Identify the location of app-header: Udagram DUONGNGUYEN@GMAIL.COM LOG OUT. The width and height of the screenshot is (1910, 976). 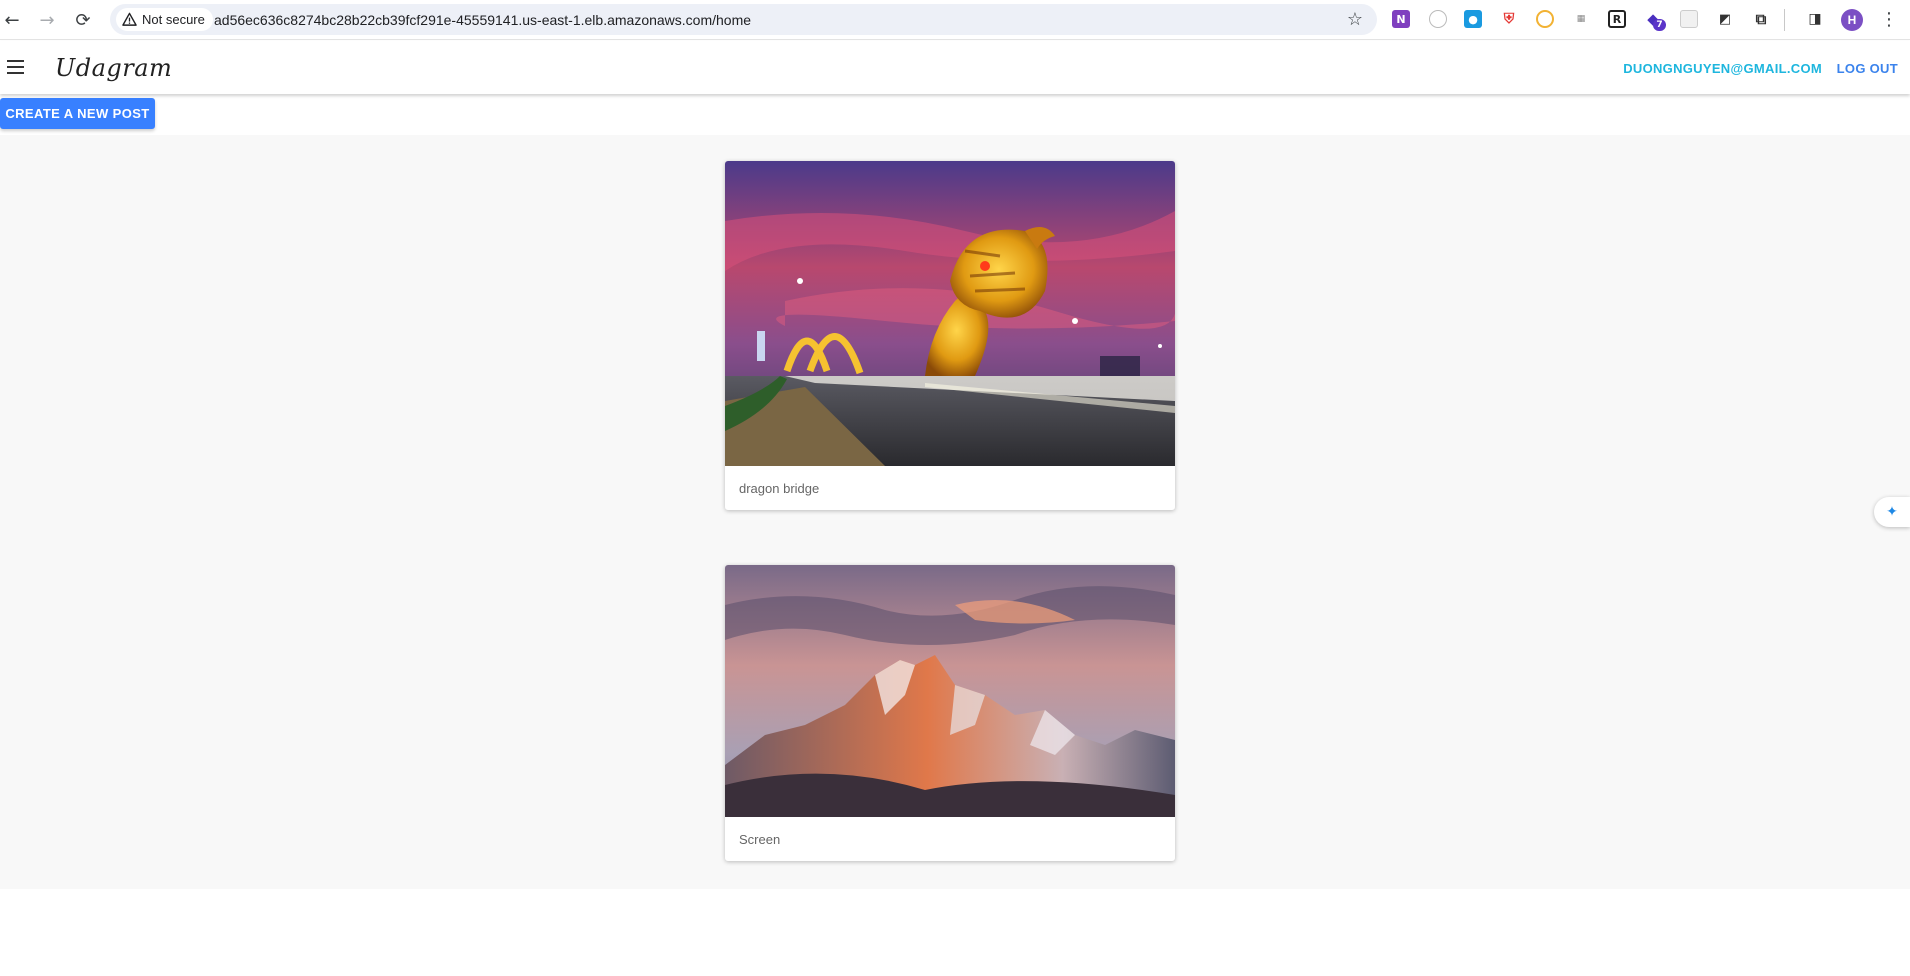
(955, 67).